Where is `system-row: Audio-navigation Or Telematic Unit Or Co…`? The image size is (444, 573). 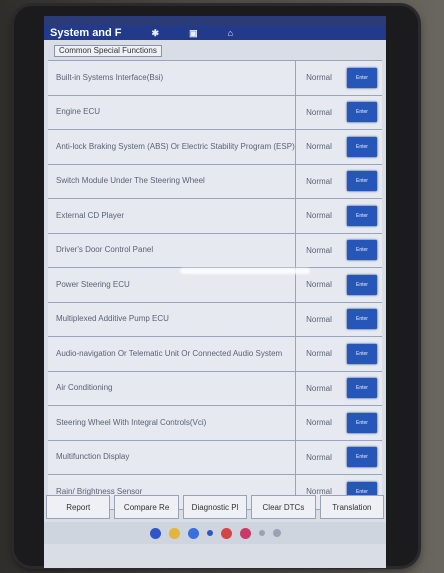 system-row: Audio-navigation Or Telematic Unit Or Co… is located at coordinates (215, 354).